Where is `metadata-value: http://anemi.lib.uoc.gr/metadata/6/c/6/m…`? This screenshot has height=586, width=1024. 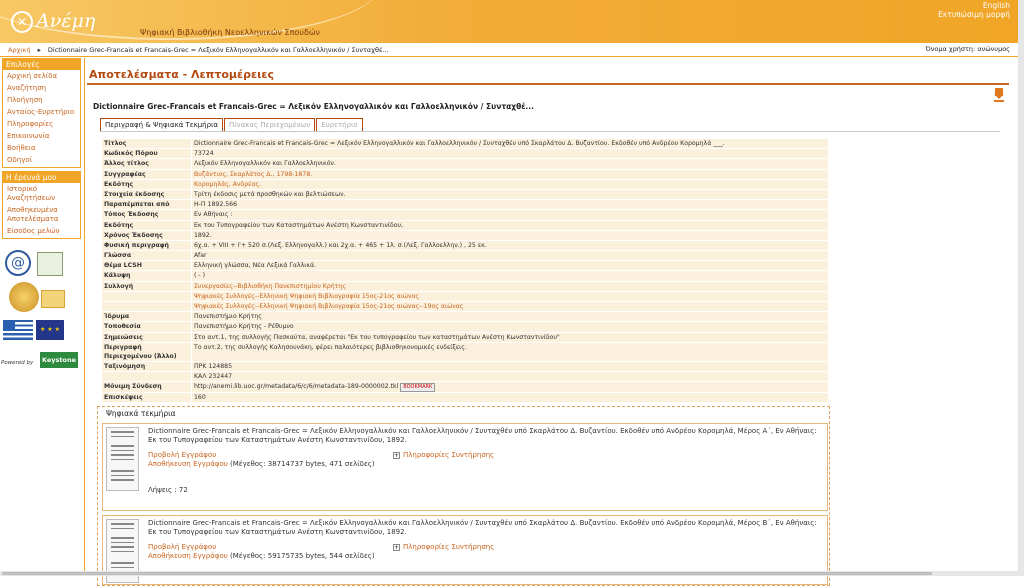
metadata-value: http://anemi.lib.uoc.gr/metadata/6/c/6/m… is located at coordinates (510, 387).